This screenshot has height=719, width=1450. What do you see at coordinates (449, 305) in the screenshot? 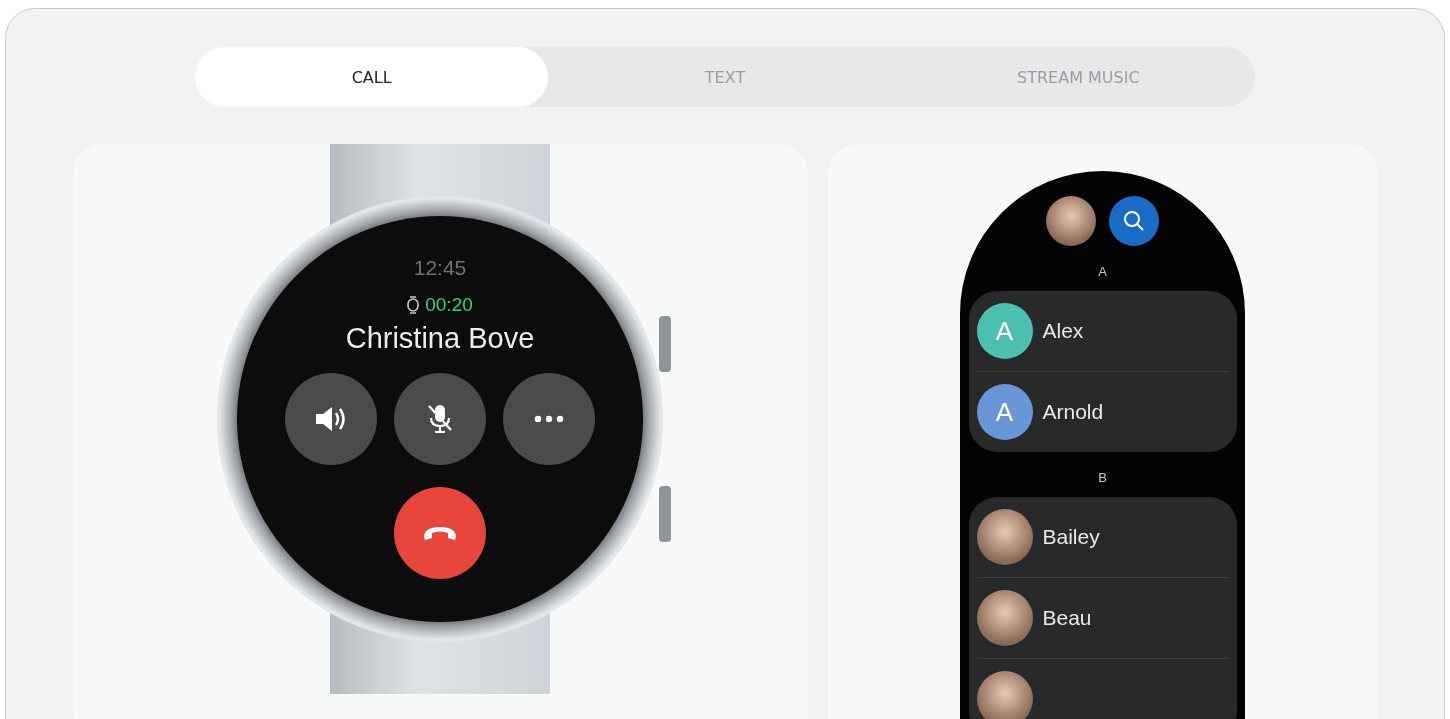
I see `call-duration: 00:20` at bounding box center [449, 305].